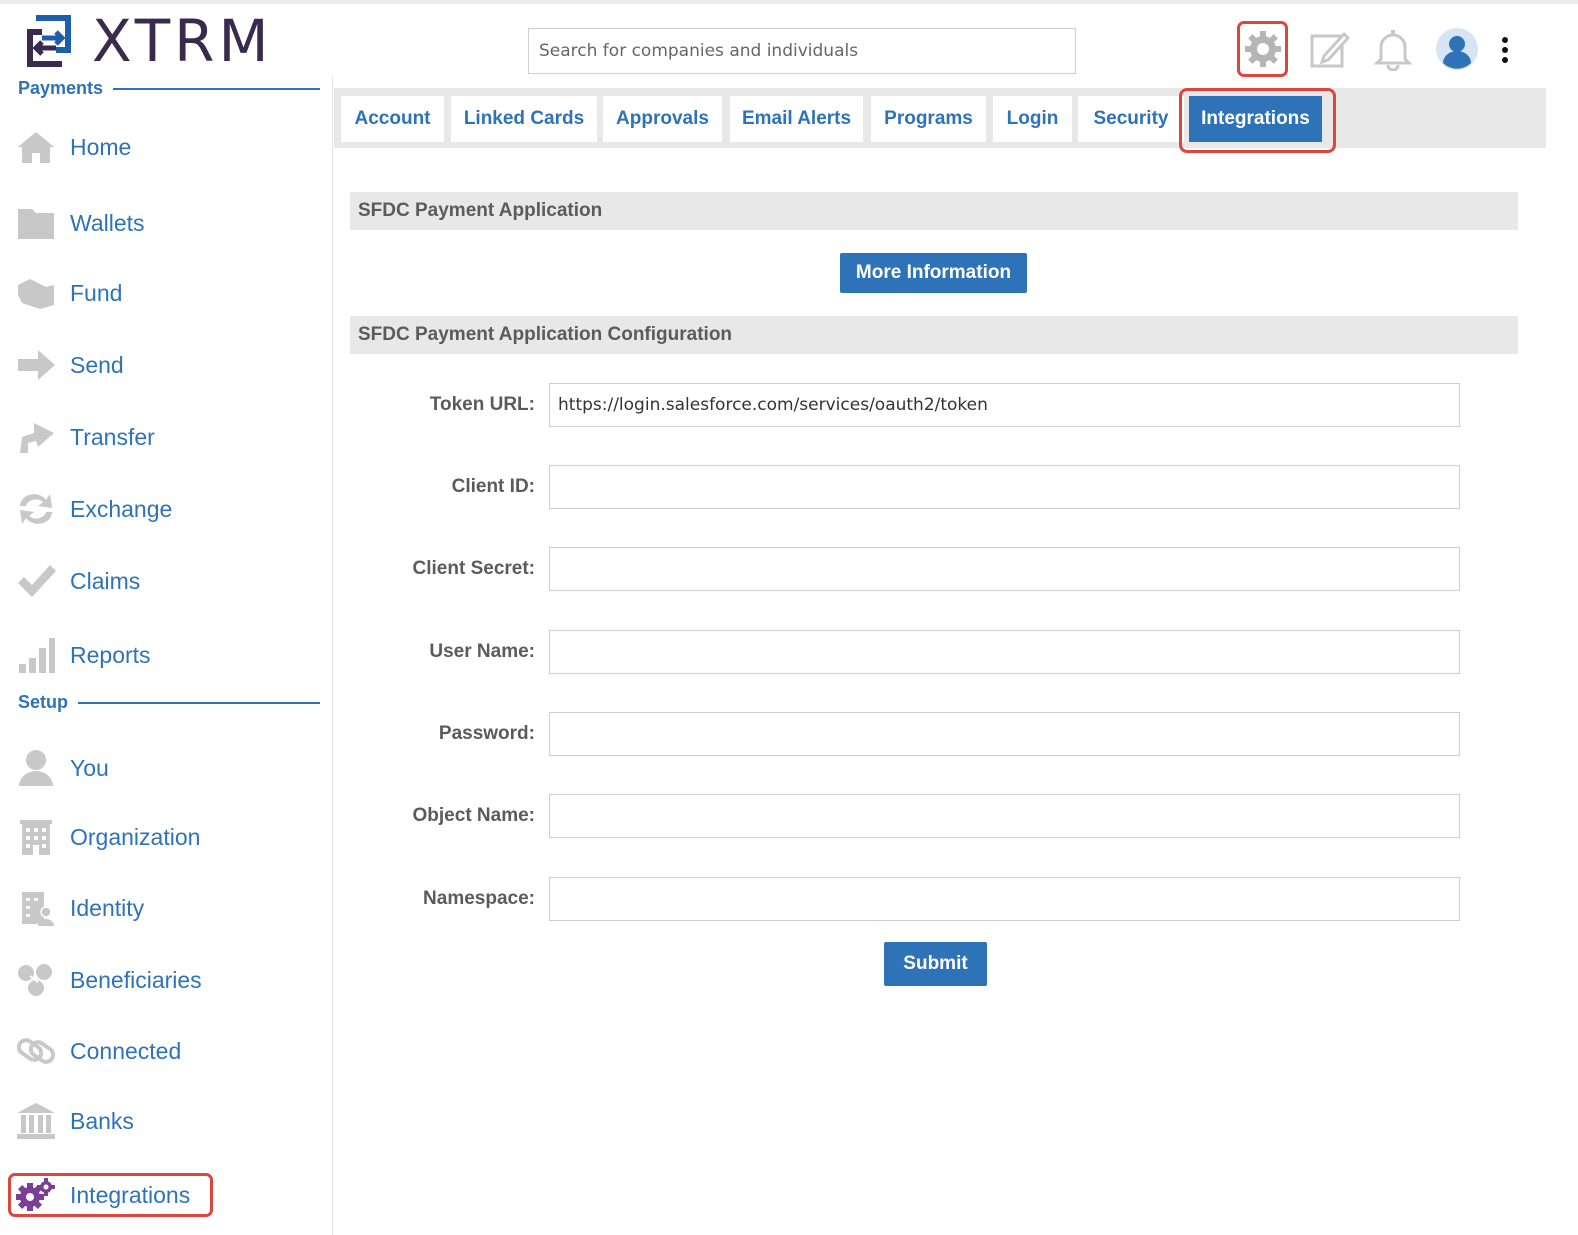 This screenshot has width=1578, height=1235. Describe the element at coordinates (473, 815) in the screenshot. I see `object-name-label: Object Name:` at that location.